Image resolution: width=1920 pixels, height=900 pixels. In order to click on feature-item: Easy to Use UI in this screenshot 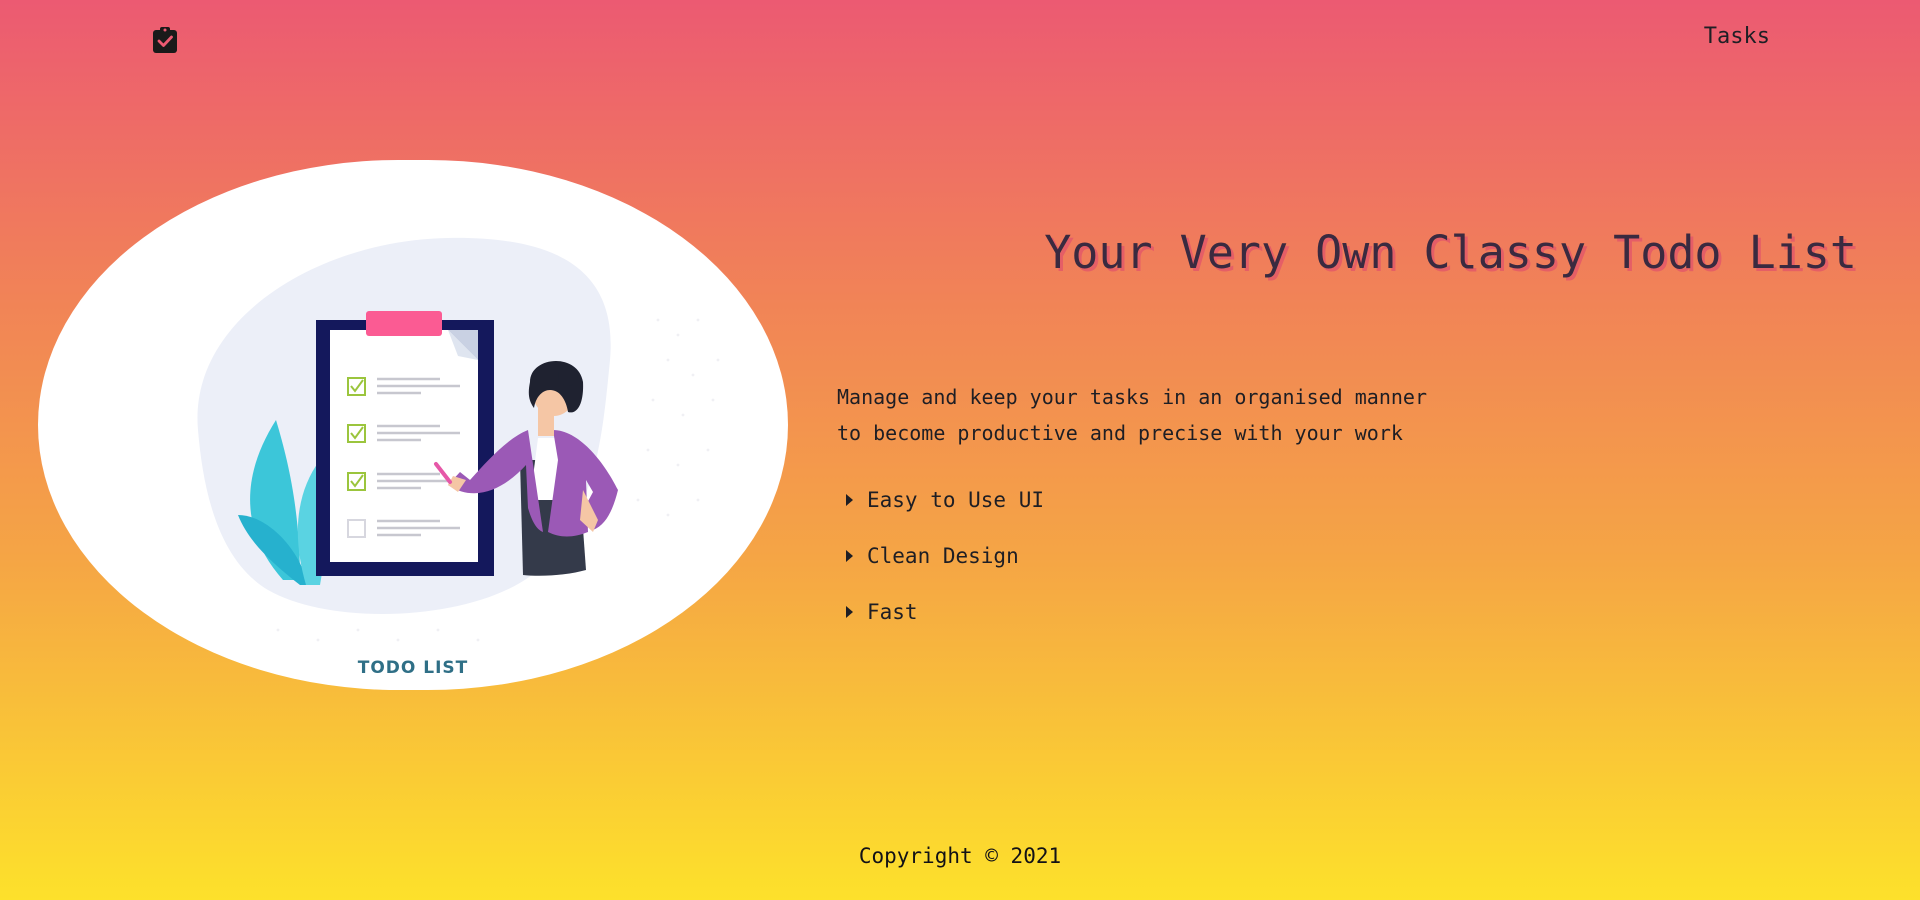, I will do `click(945, 500)`.